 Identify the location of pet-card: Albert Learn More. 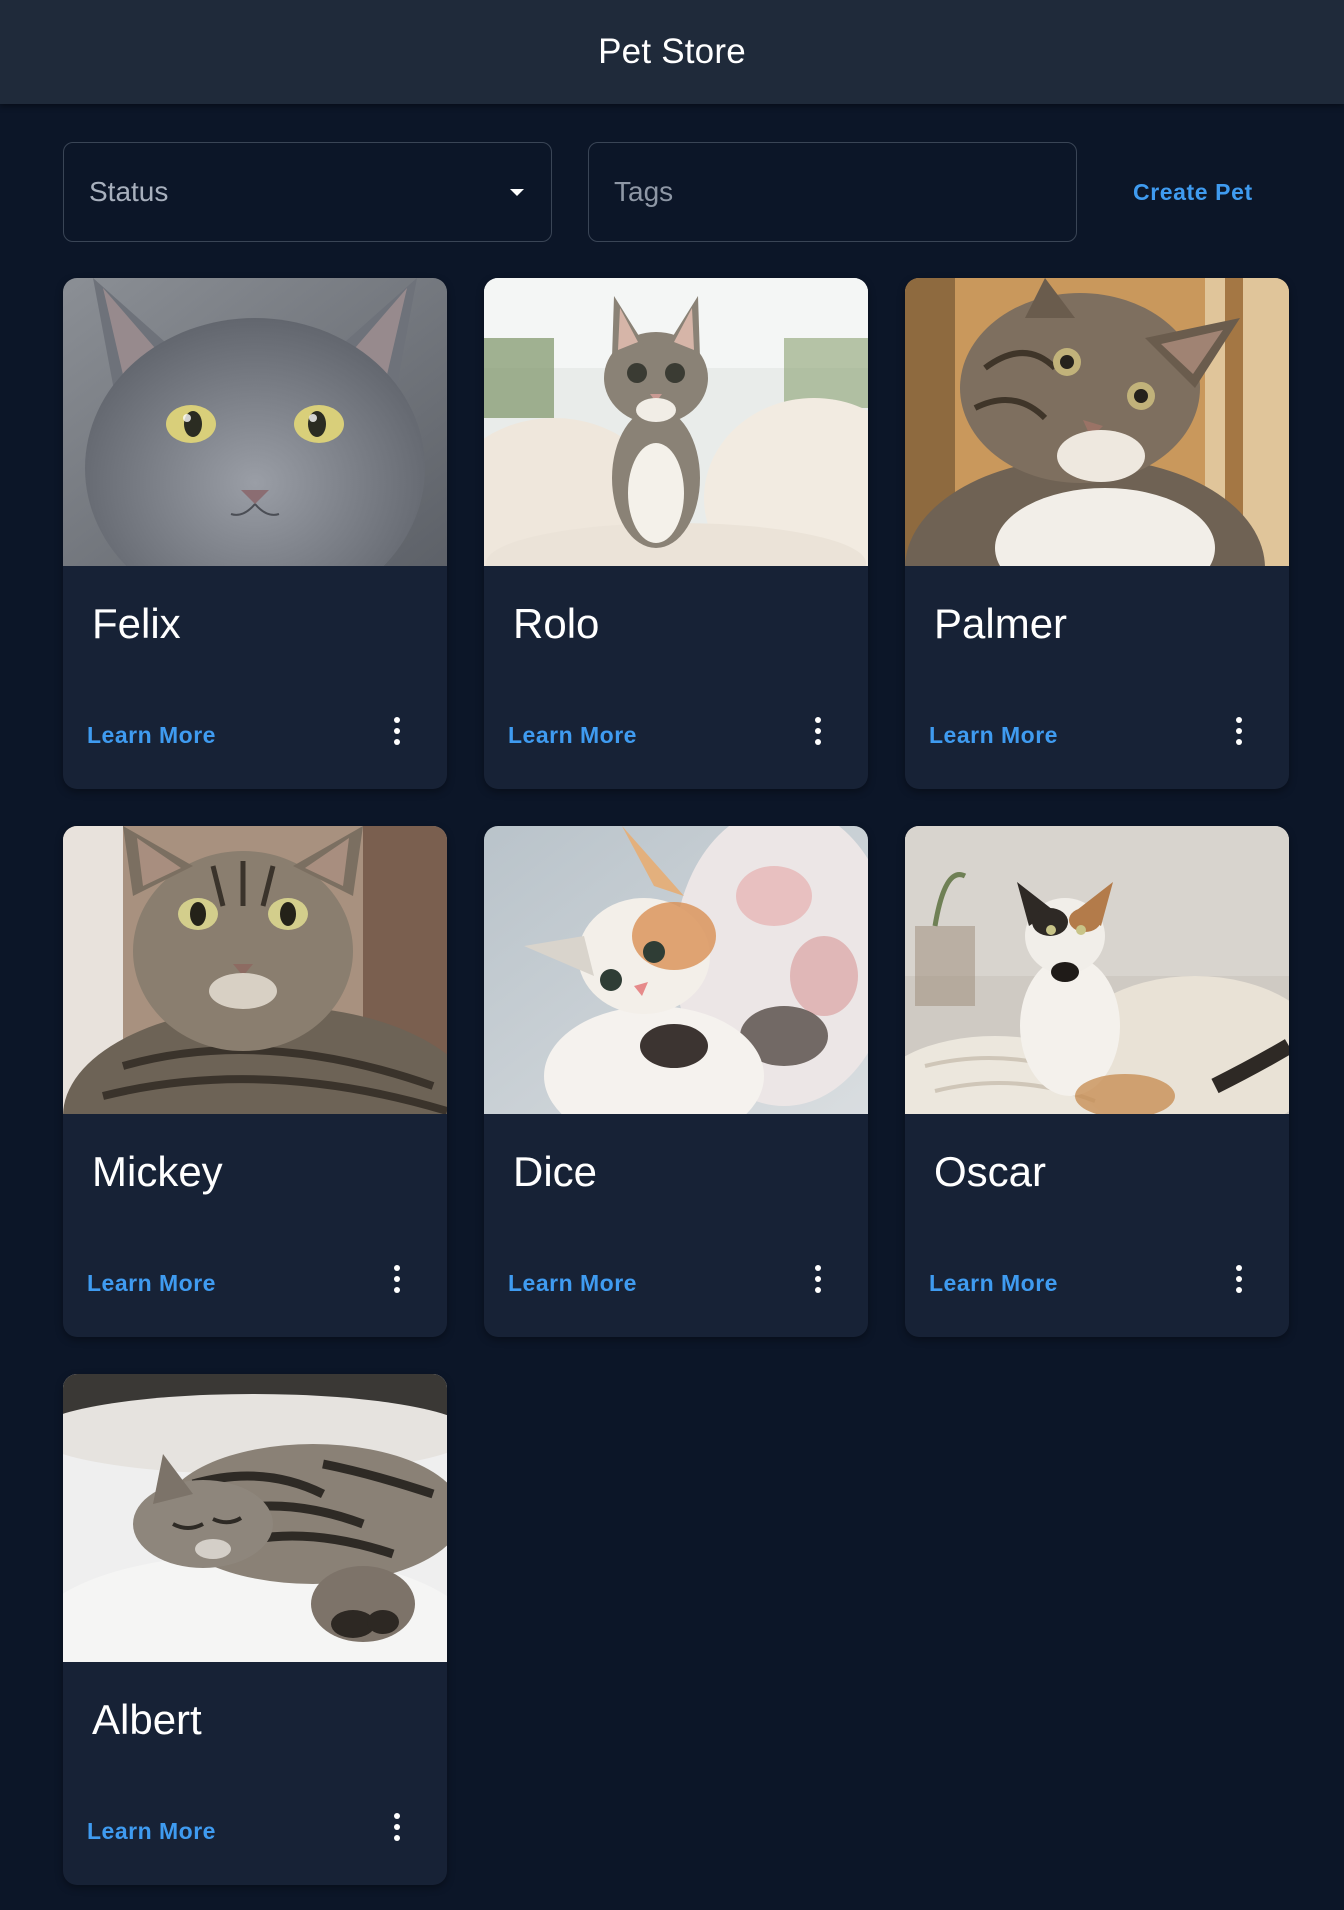
(255, 1629).